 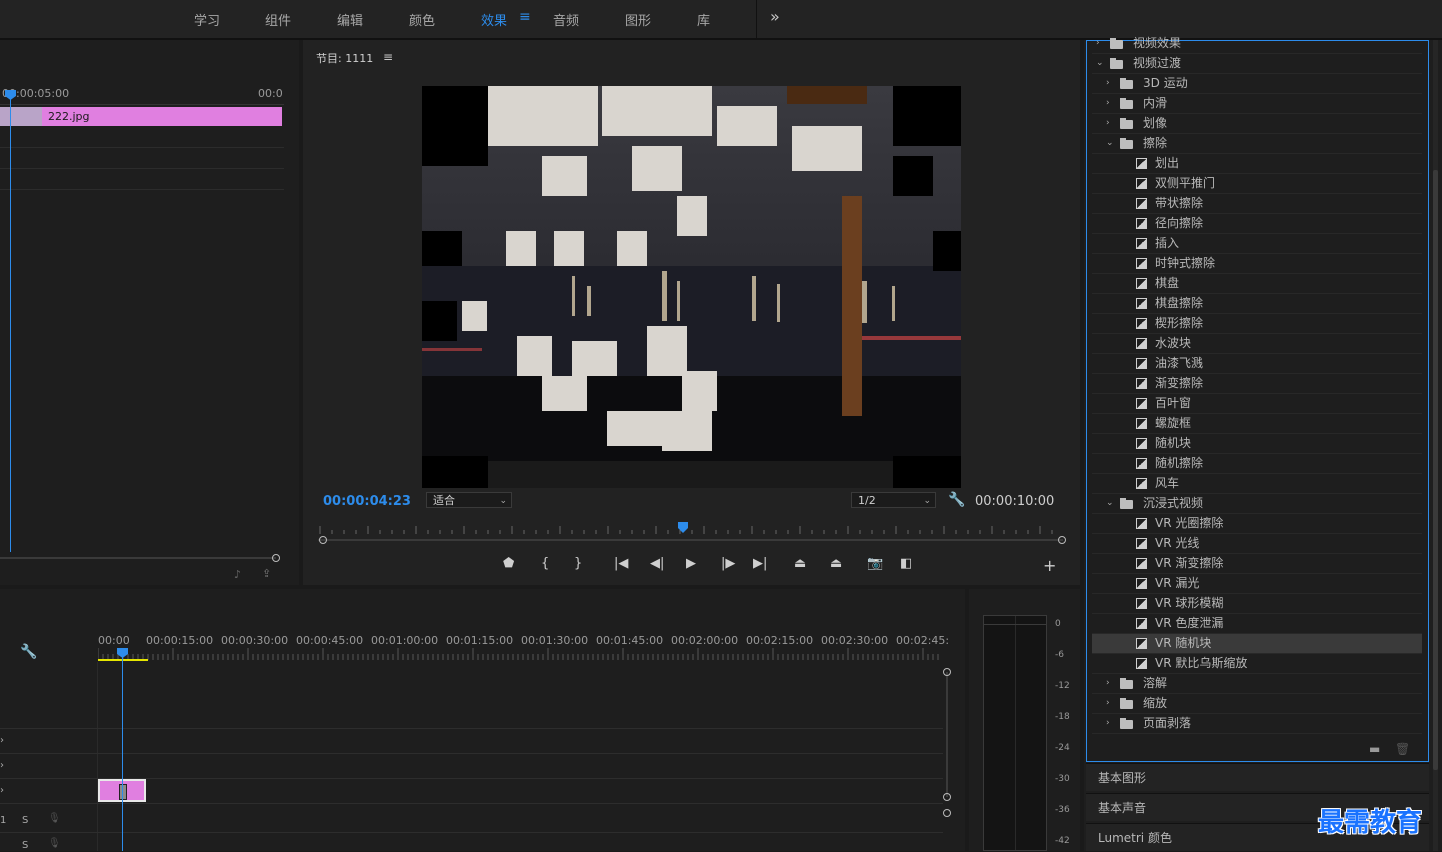 I want to click on step-forward-button: |▶, so click(x=728, y=563).